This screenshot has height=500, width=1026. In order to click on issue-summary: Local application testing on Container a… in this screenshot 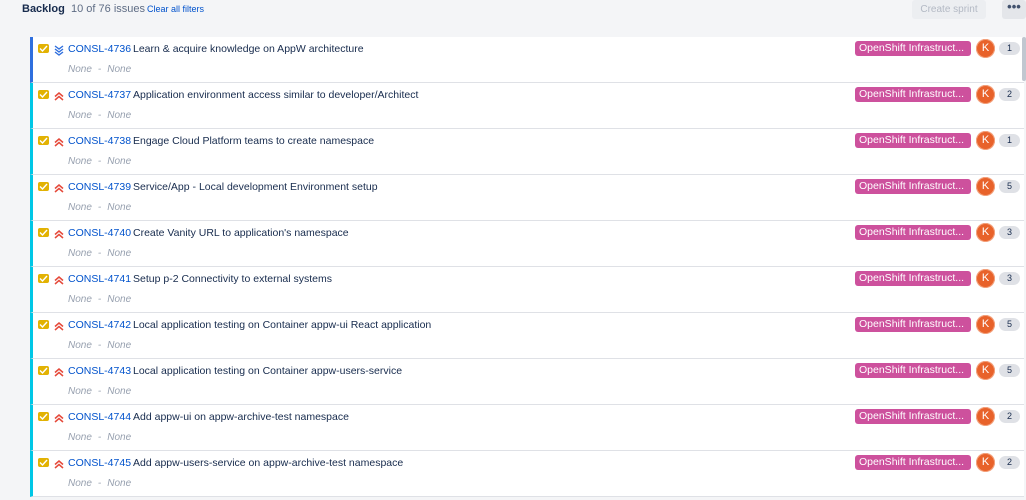, I will do `click(282, 325)`.